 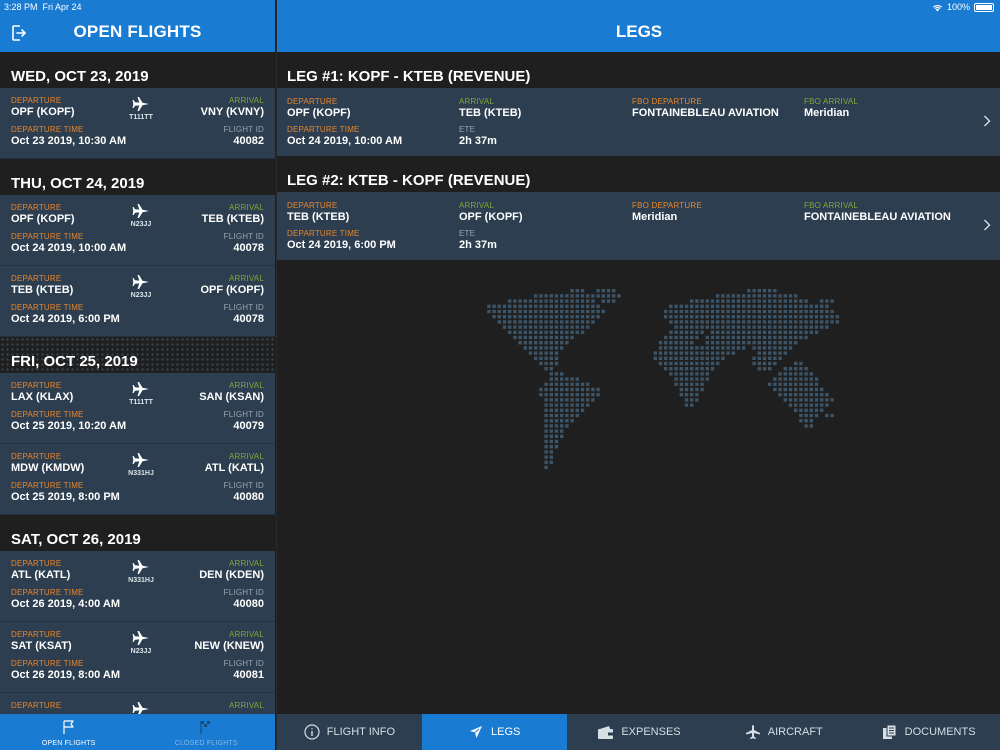 I want to click on departure-time-label: DEPARTURE TIME, so click(x=47, y=663).